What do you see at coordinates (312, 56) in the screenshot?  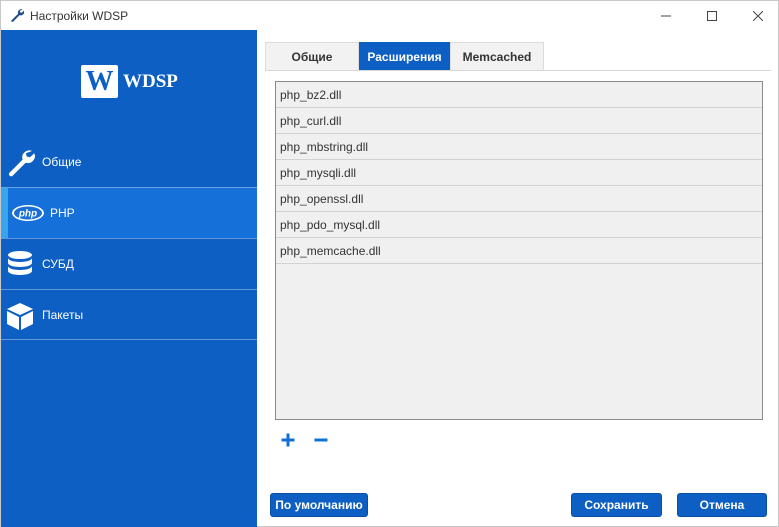 I see `tab-general: Общие` at bounding box center [312, 56].